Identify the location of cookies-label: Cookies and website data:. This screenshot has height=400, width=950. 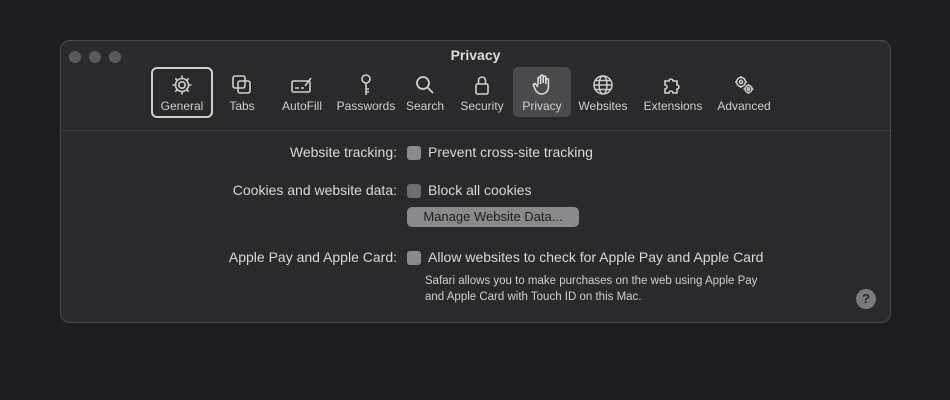
(314, 190).